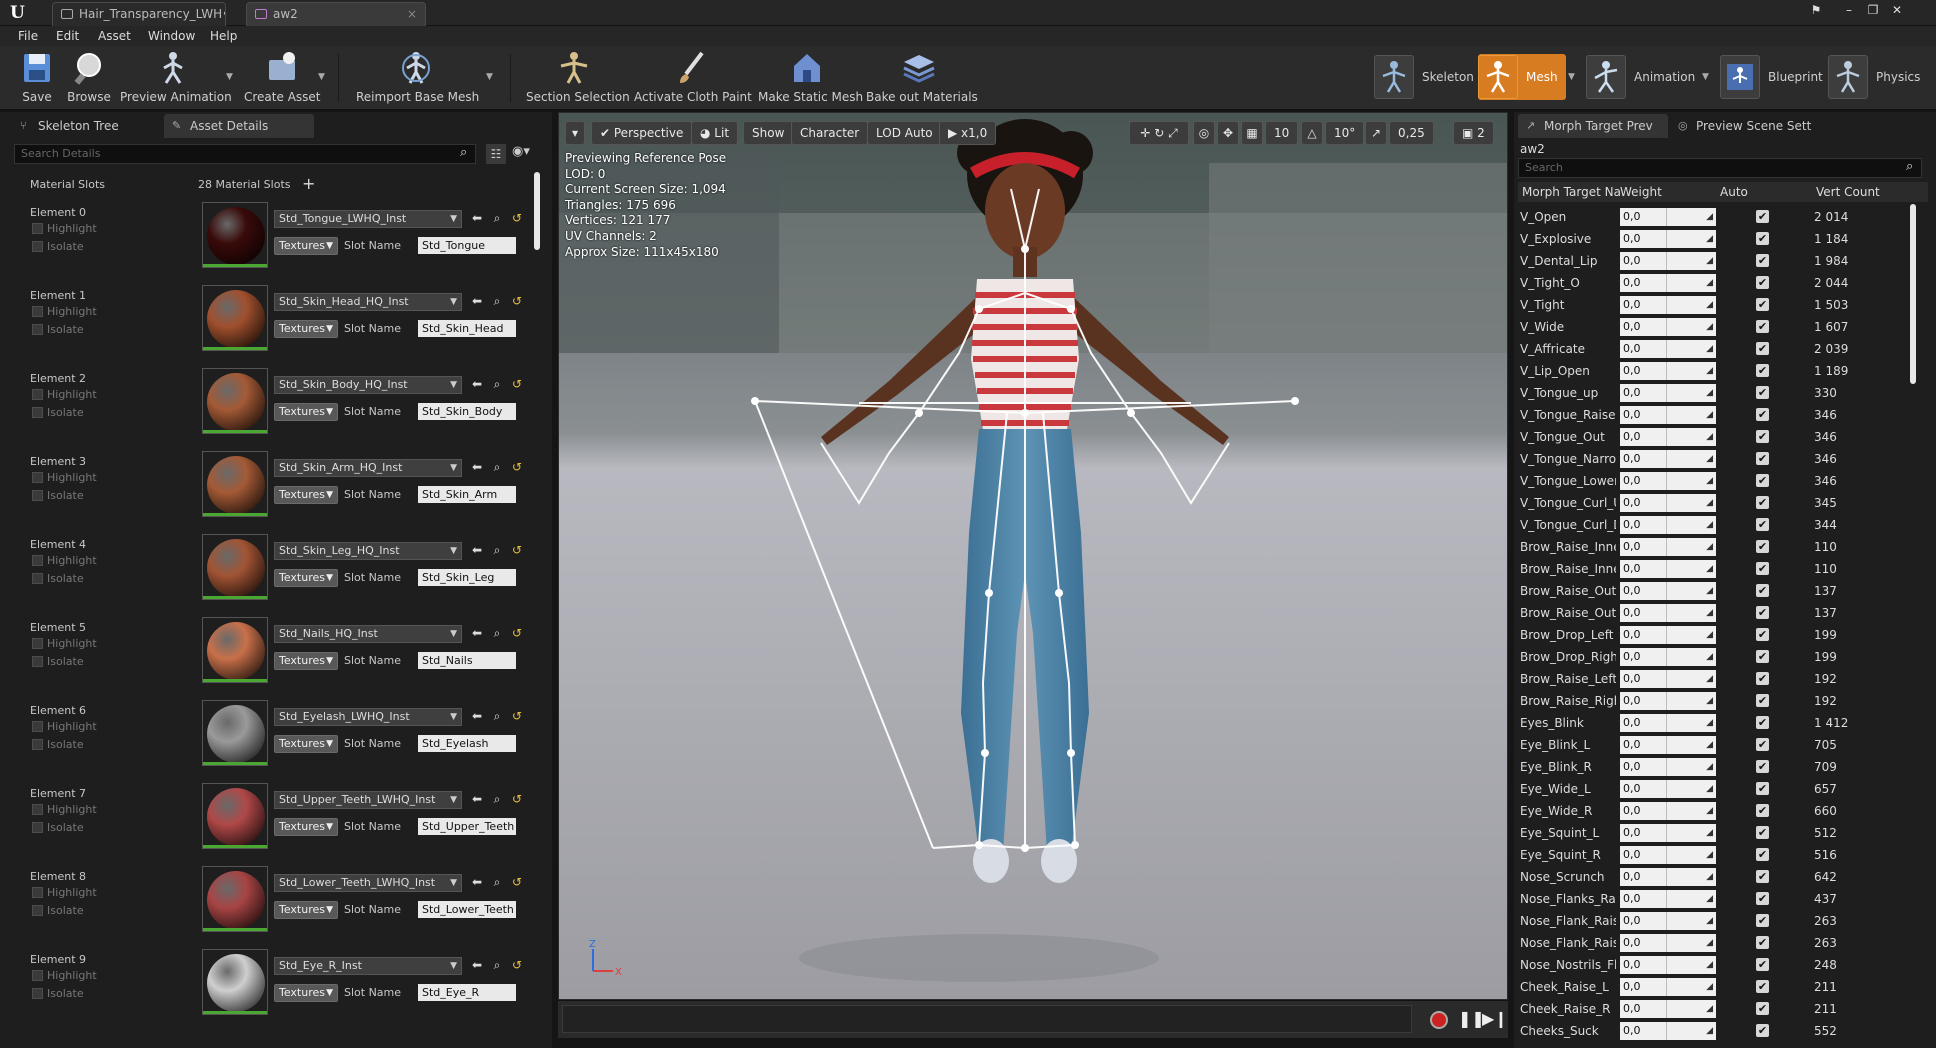  What do you see at coordinates (768, 133) in the screenshot?
I see `show-button: Show` at bounding box center [768, 133].